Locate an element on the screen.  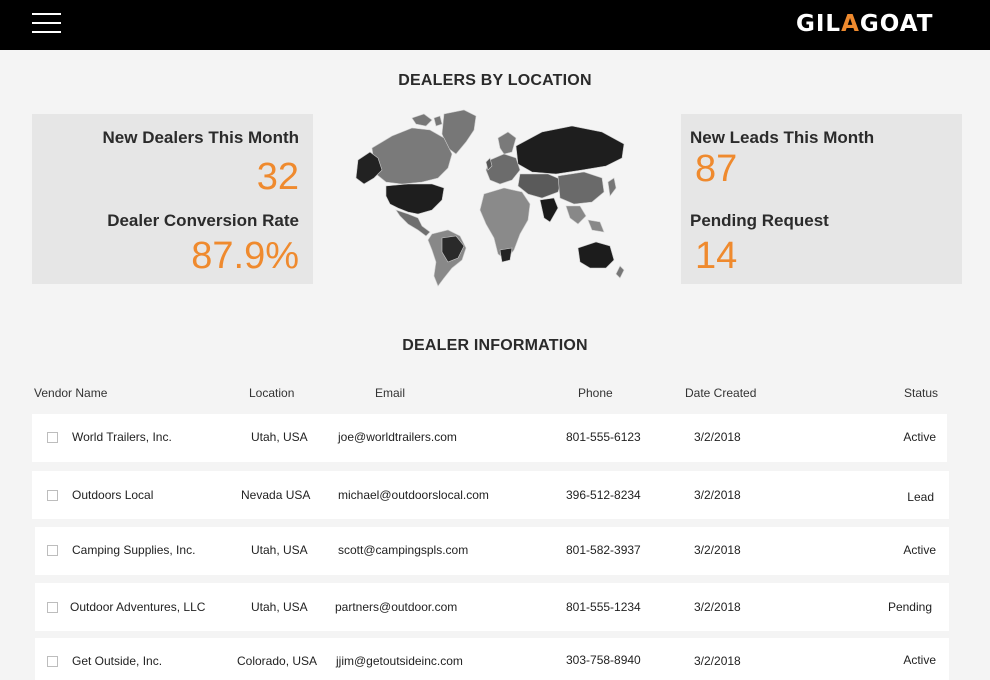
phone: 801-555-1234 is located at coordinates (603, 607).